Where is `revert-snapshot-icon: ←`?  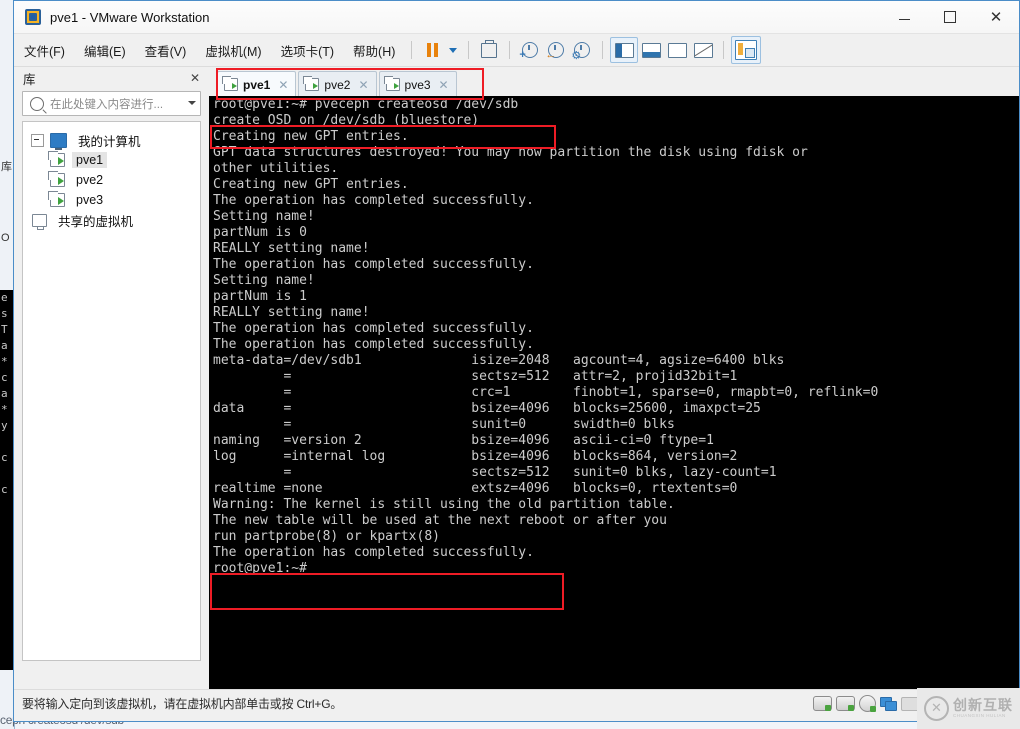 revert-snapshot-icon: ← is located at coordinates (556, 50).